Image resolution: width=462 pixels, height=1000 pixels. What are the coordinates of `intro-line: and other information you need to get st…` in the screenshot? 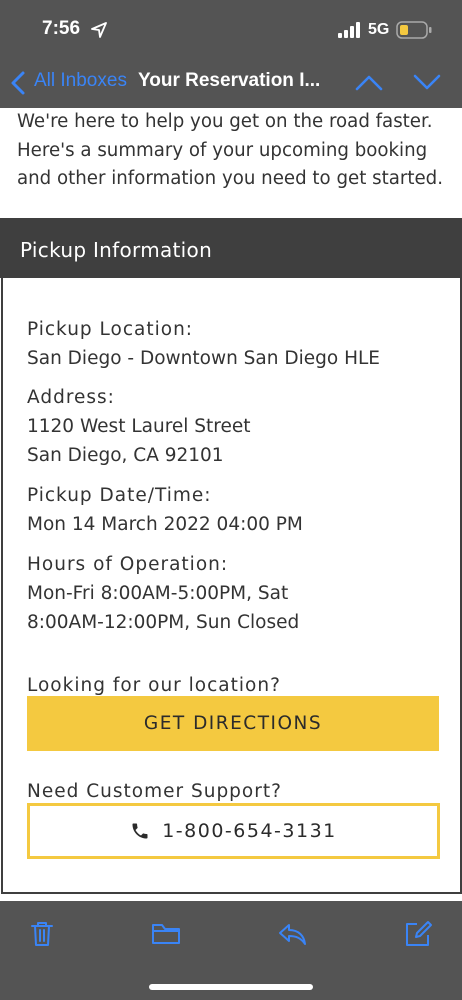 It's located at (230, 178).